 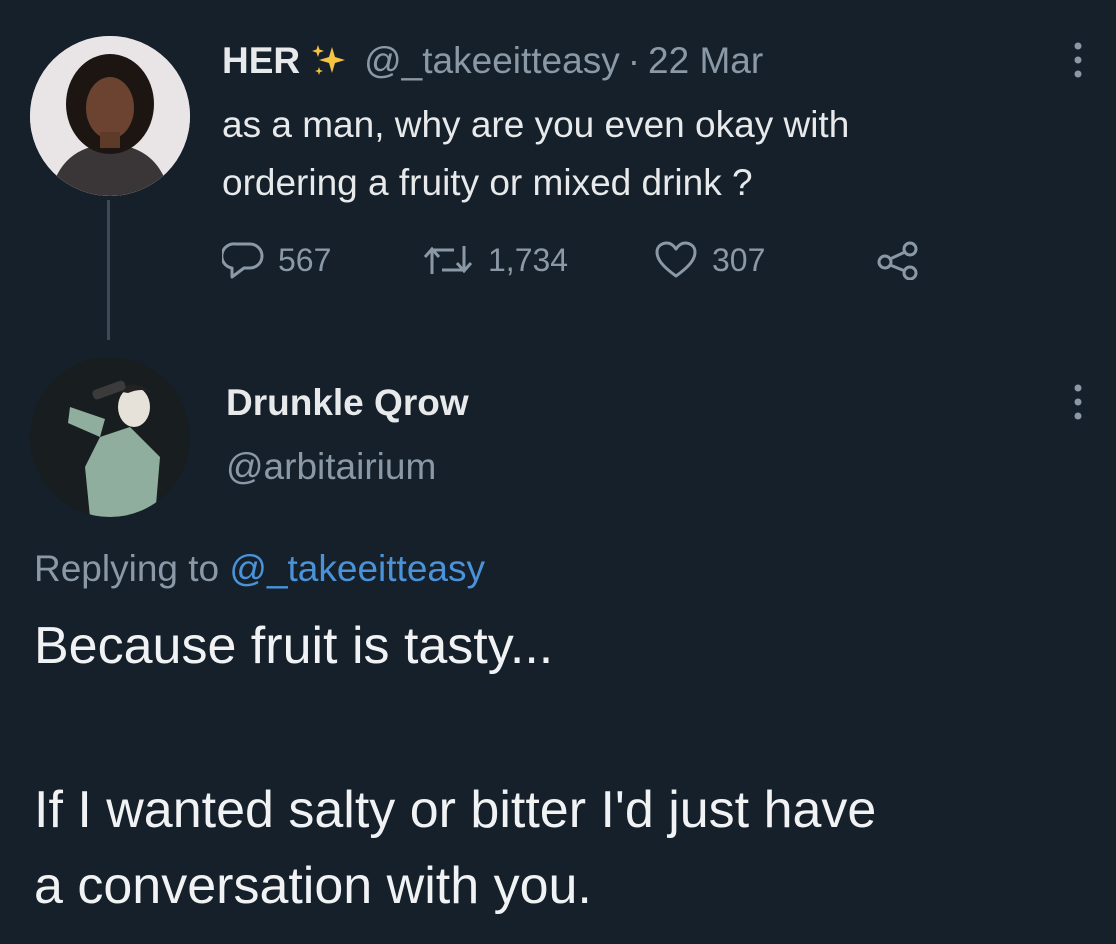 I want to click on share-icon, so click(x=897, y=260).